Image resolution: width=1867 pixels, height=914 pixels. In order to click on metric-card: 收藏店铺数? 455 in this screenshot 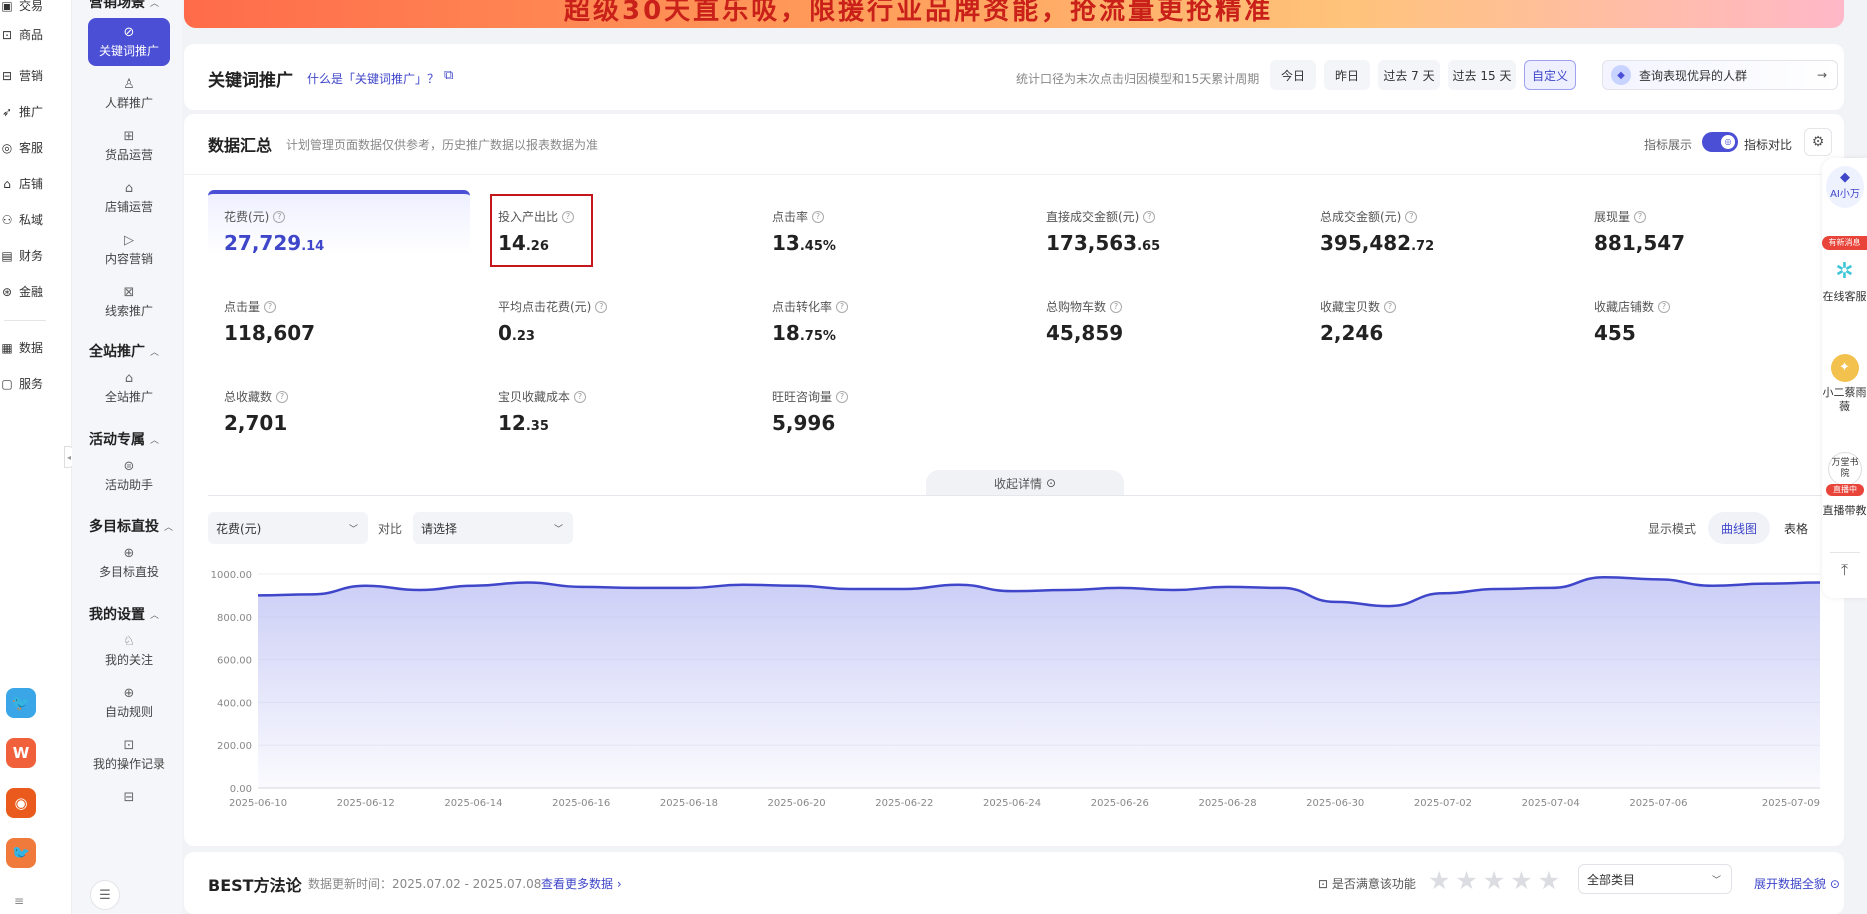, I will do `click(1709, 320)`.